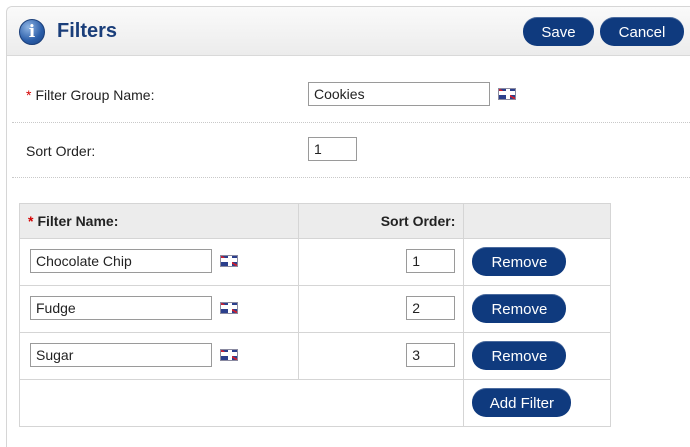  What do you see at coordinates (558, 31) in the screenshot?
I see `save-button: Save` at bounding box center [558, 31].